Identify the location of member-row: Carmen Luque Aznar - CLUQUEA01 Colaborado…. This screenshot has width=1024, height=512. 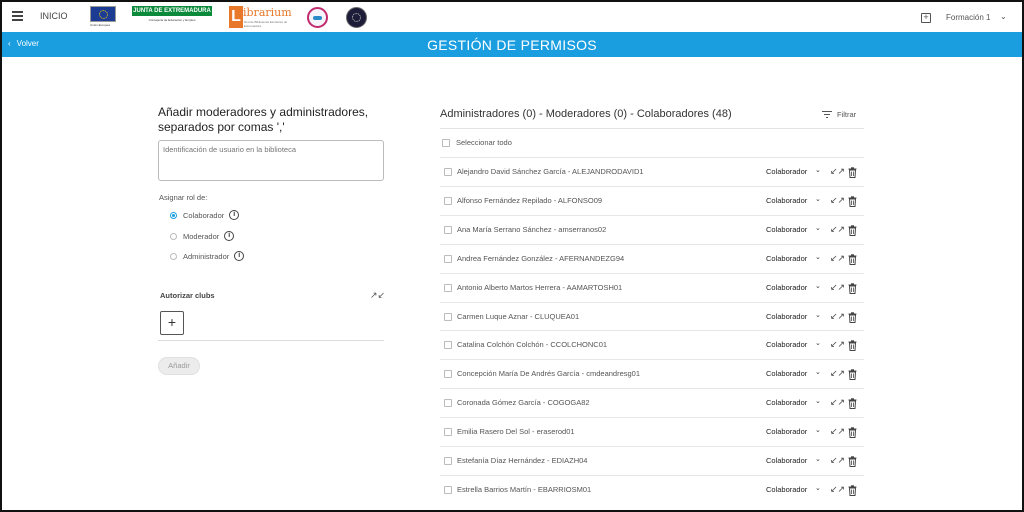
(652, 316).